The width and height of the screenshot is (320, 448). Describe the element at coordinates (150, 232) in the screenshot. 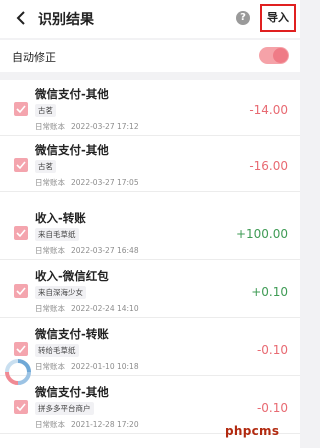

I see `record-item: 收入-转账 来自毛草纸 日常账本 2022-03-27 16:48 +100.00` at that location.